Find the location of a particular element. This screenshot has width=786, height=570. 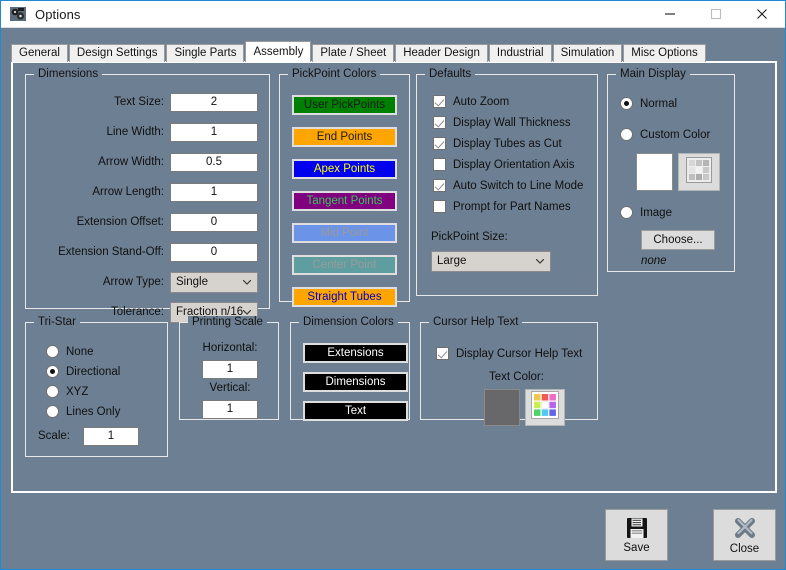

arrow-width-label: Arrow Width: is located at coordinates (131, 162).